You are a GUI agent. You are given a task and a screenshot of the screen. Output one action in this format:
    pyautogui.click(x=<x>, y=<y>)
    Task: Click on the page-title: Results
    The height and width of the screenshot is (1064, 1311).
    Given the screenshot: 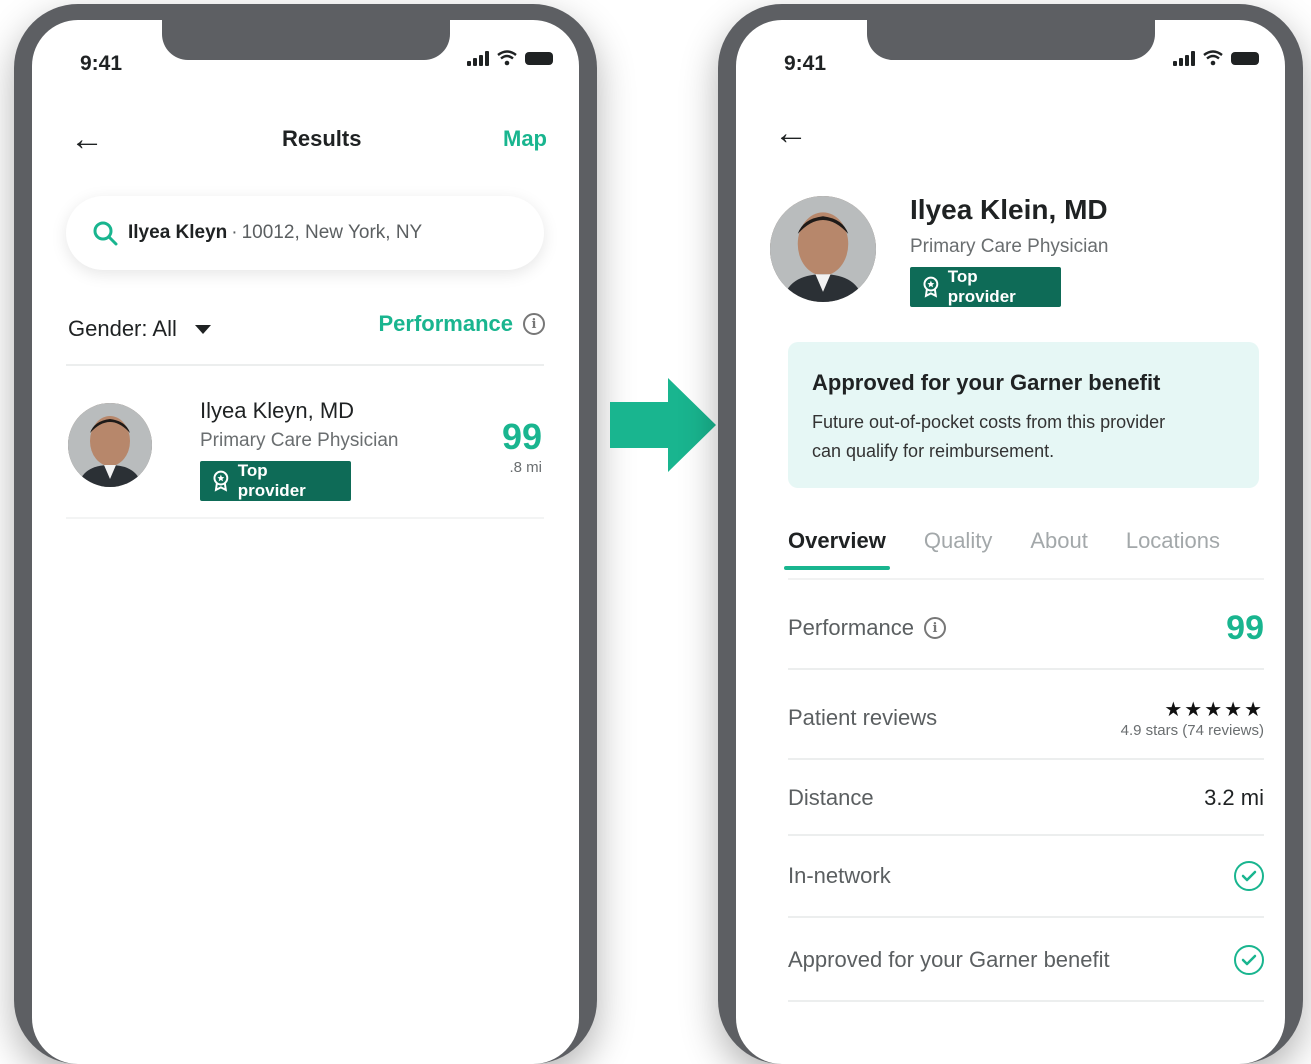 What is the action you would take?
    pyautogui.click(x=322, y=138)
    